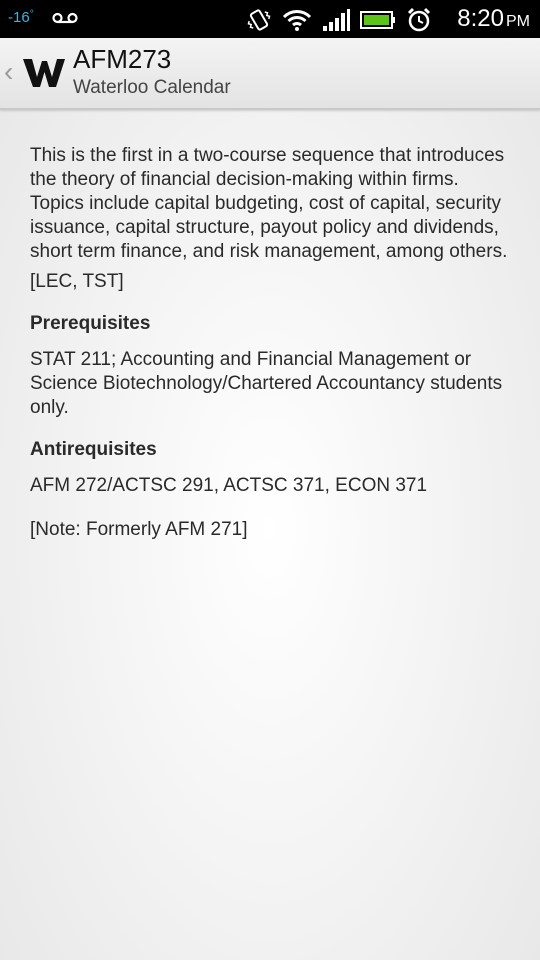 This screenshot has width=540, height=960. Describe the element at coordinates (518, 21) in the screenshot. I see `clock-ampm: PM` at that location.